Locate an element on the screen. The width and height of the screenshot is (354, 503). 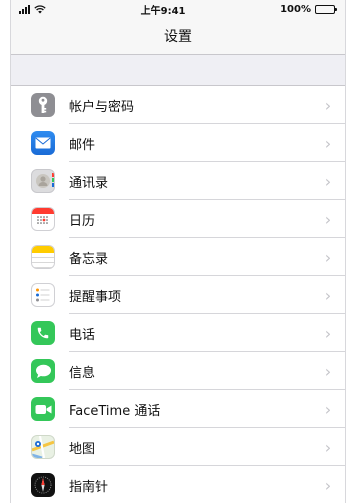
settings-row-contacts: 通讯录 › is located at coordinates (178, 181).